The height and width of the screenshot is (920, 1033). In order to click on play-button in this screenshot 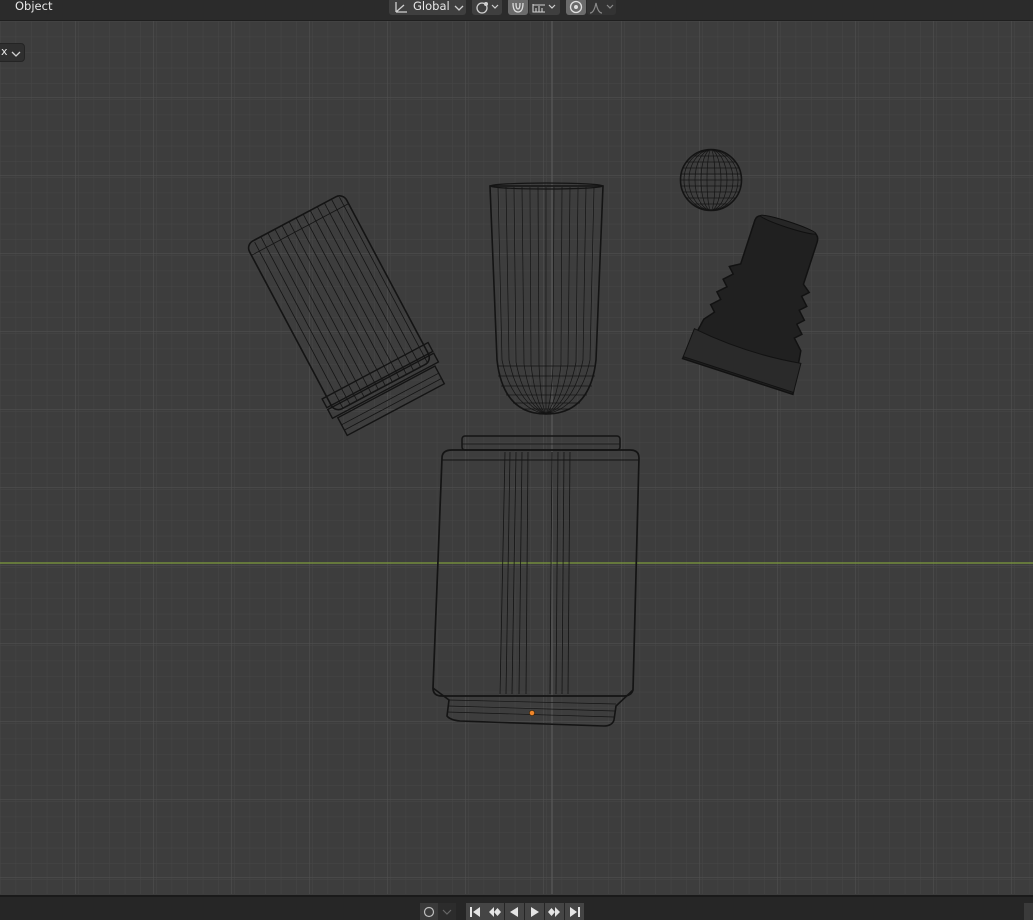, I will do `click(534, 911)`.